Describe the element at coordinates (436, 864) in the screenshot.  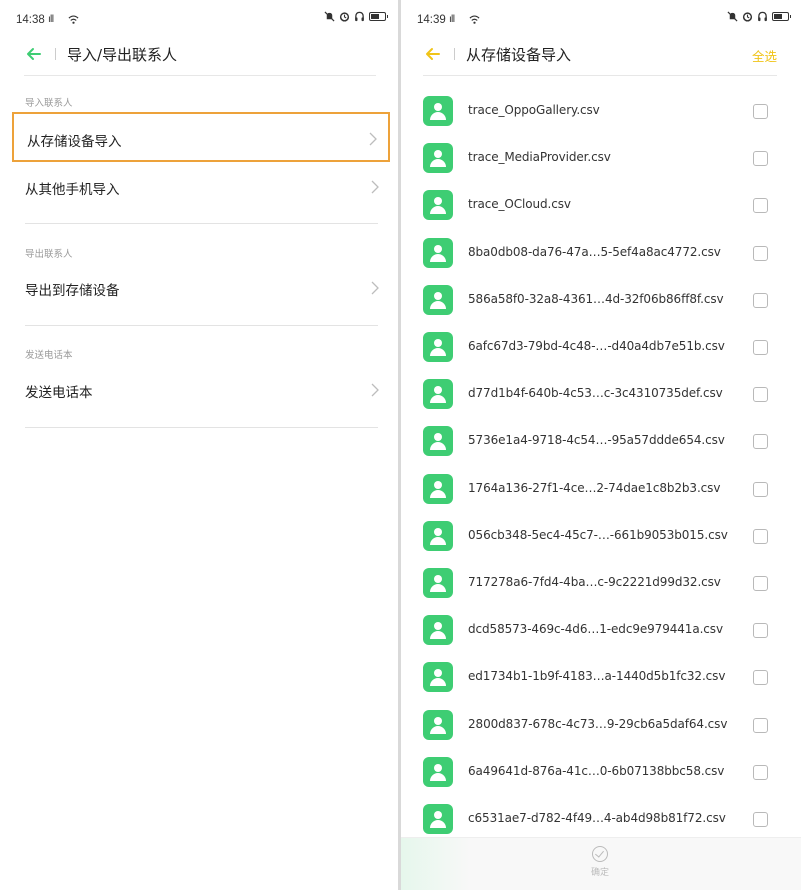
I see `bottom-bar-accent` at that location.